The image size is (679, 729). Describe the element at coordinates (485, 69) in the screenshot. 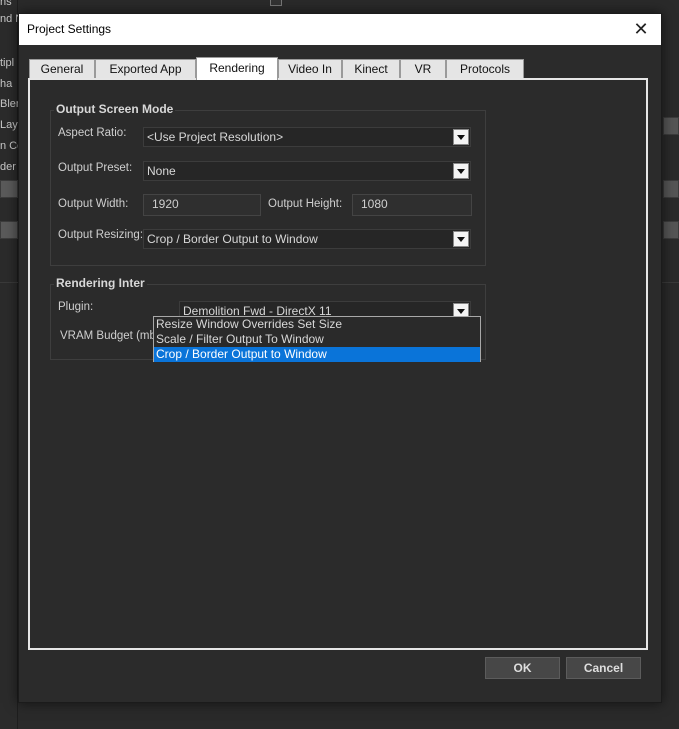

I see `tab-protocols: Protocols` at that location.